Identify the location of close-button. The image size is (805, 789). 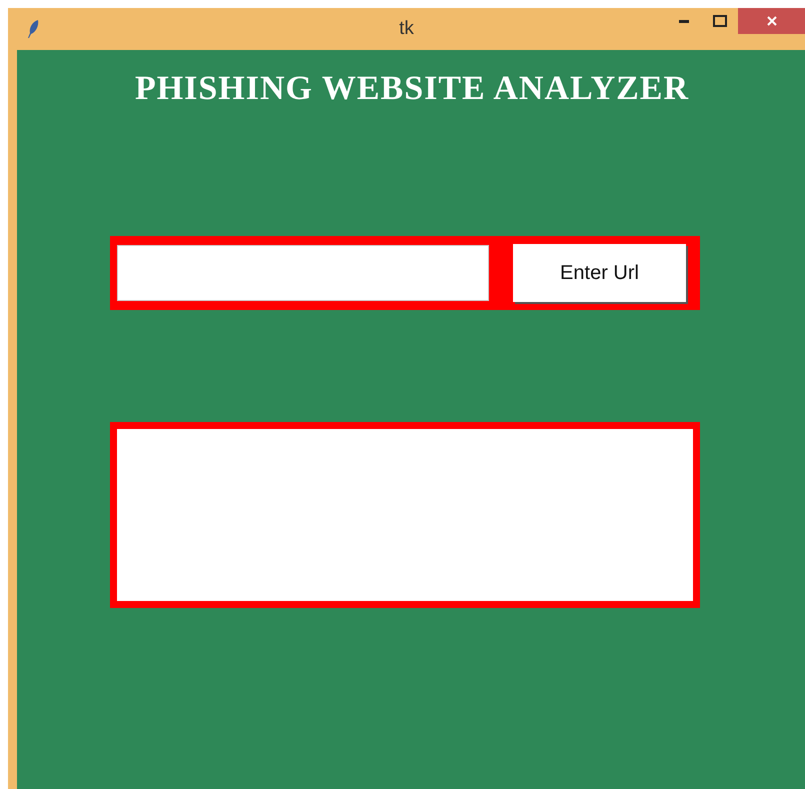
(771, 21).